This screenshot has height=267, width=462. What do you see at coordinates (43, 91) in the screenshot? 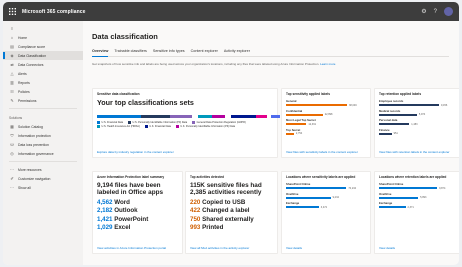
I see `sidebar-item-policies: ☷ Policies` at bounding box center [43, 91].